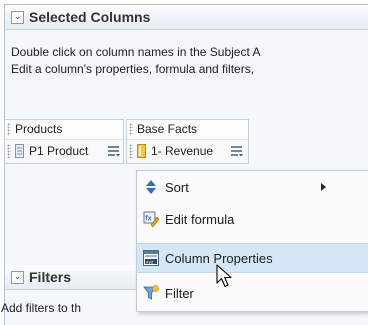 This screenshot has height=325, width=368. I want to click on column-properties-icon: xyz, so click(151, 258).